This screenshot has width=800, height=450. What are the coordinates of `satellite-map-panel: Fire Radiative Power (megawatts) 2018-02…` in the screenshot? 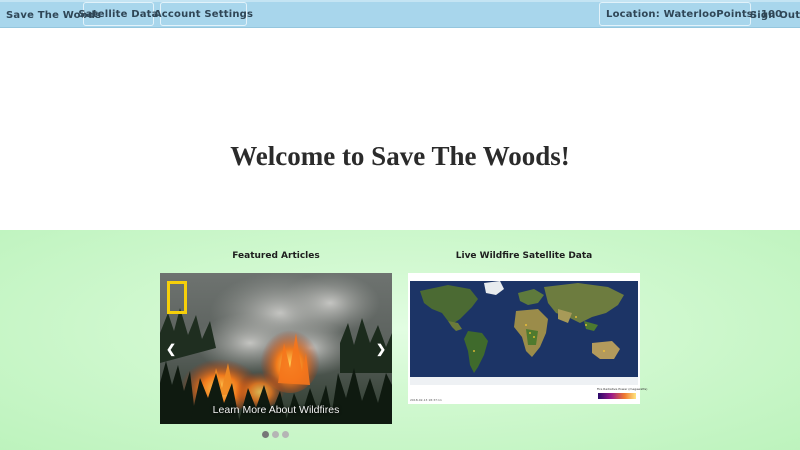 It's located at (527, 338).